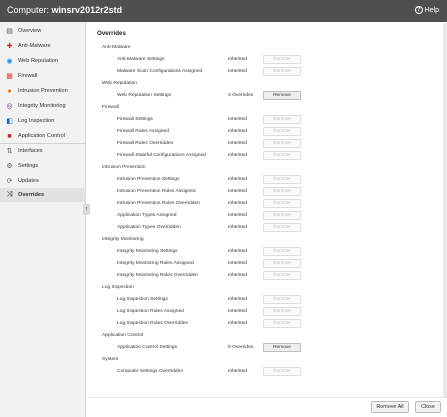  Describe the element at coordinates (116, 47) in the screenshot. I see `section-title: Anti-Malware` at that location.